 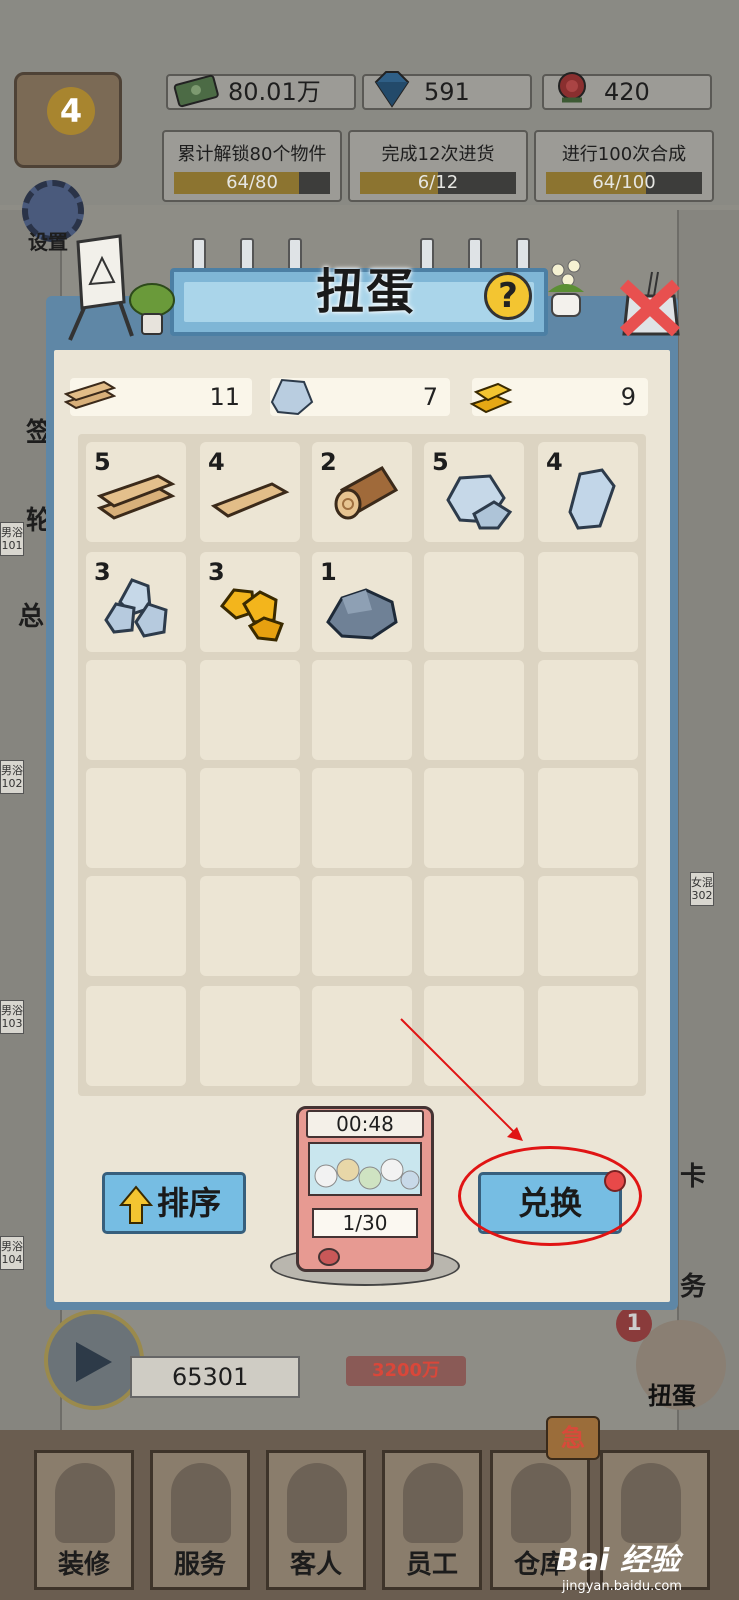 I want to click on nav-guests: 客人, so click(x=316, y=1520).